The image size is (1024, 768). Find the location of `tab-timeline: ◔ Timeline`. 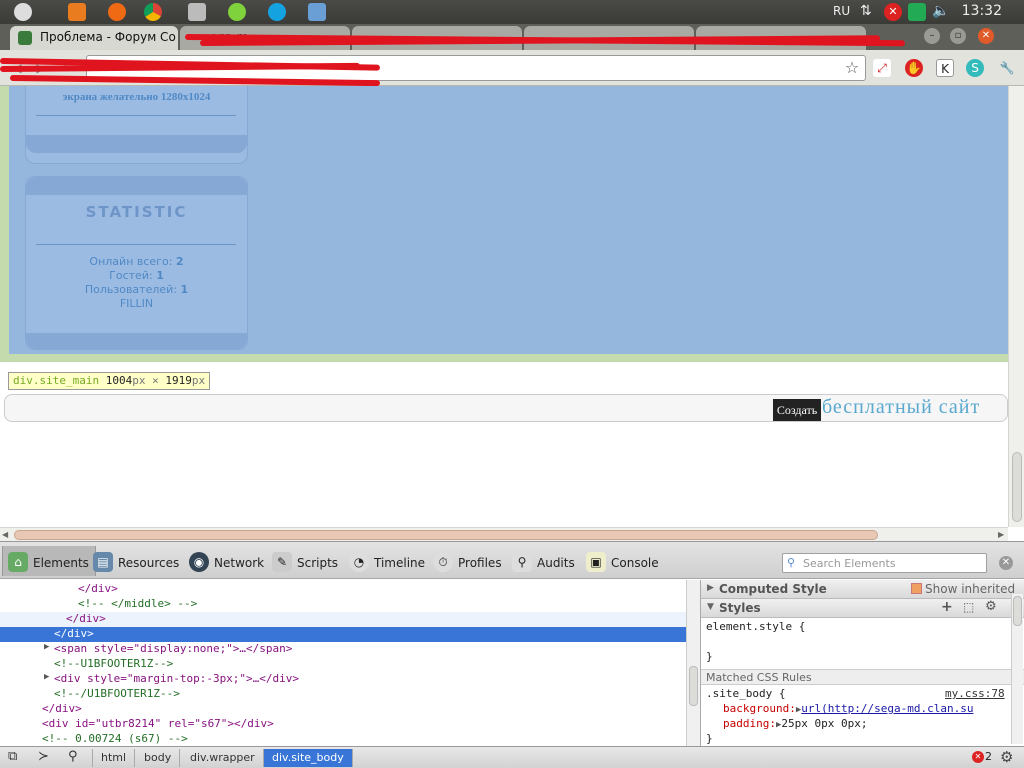

tab-timeline: ◔ Timeline is located at coordinates (387, 561).